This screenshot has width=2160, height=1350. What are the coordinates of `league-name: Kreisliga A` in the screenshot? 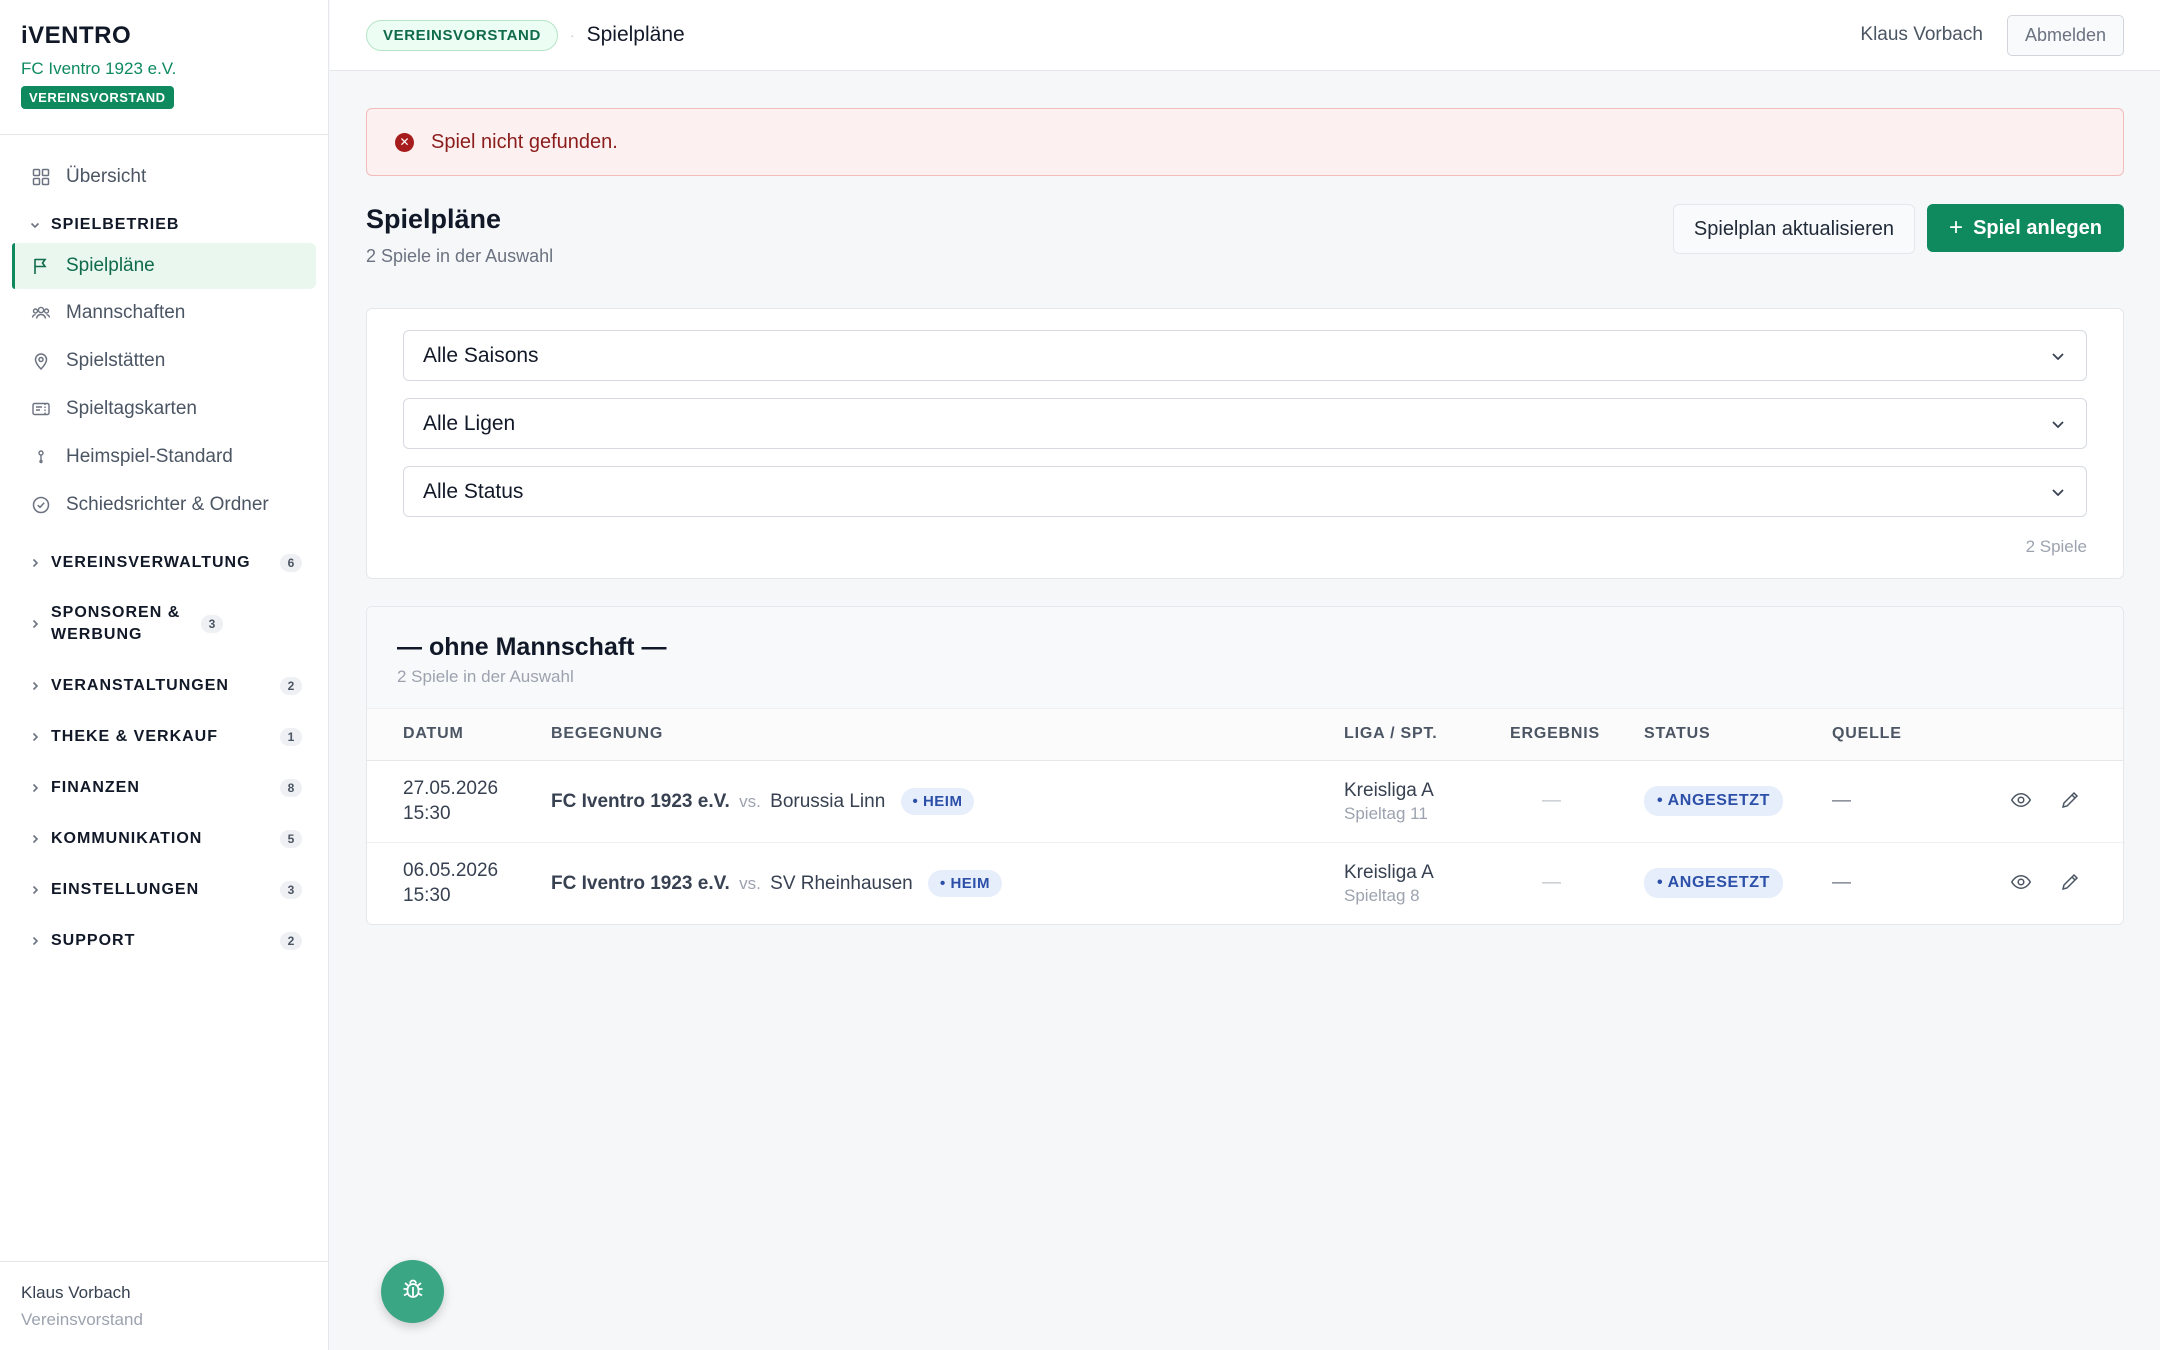 It's located at (1389, 790).